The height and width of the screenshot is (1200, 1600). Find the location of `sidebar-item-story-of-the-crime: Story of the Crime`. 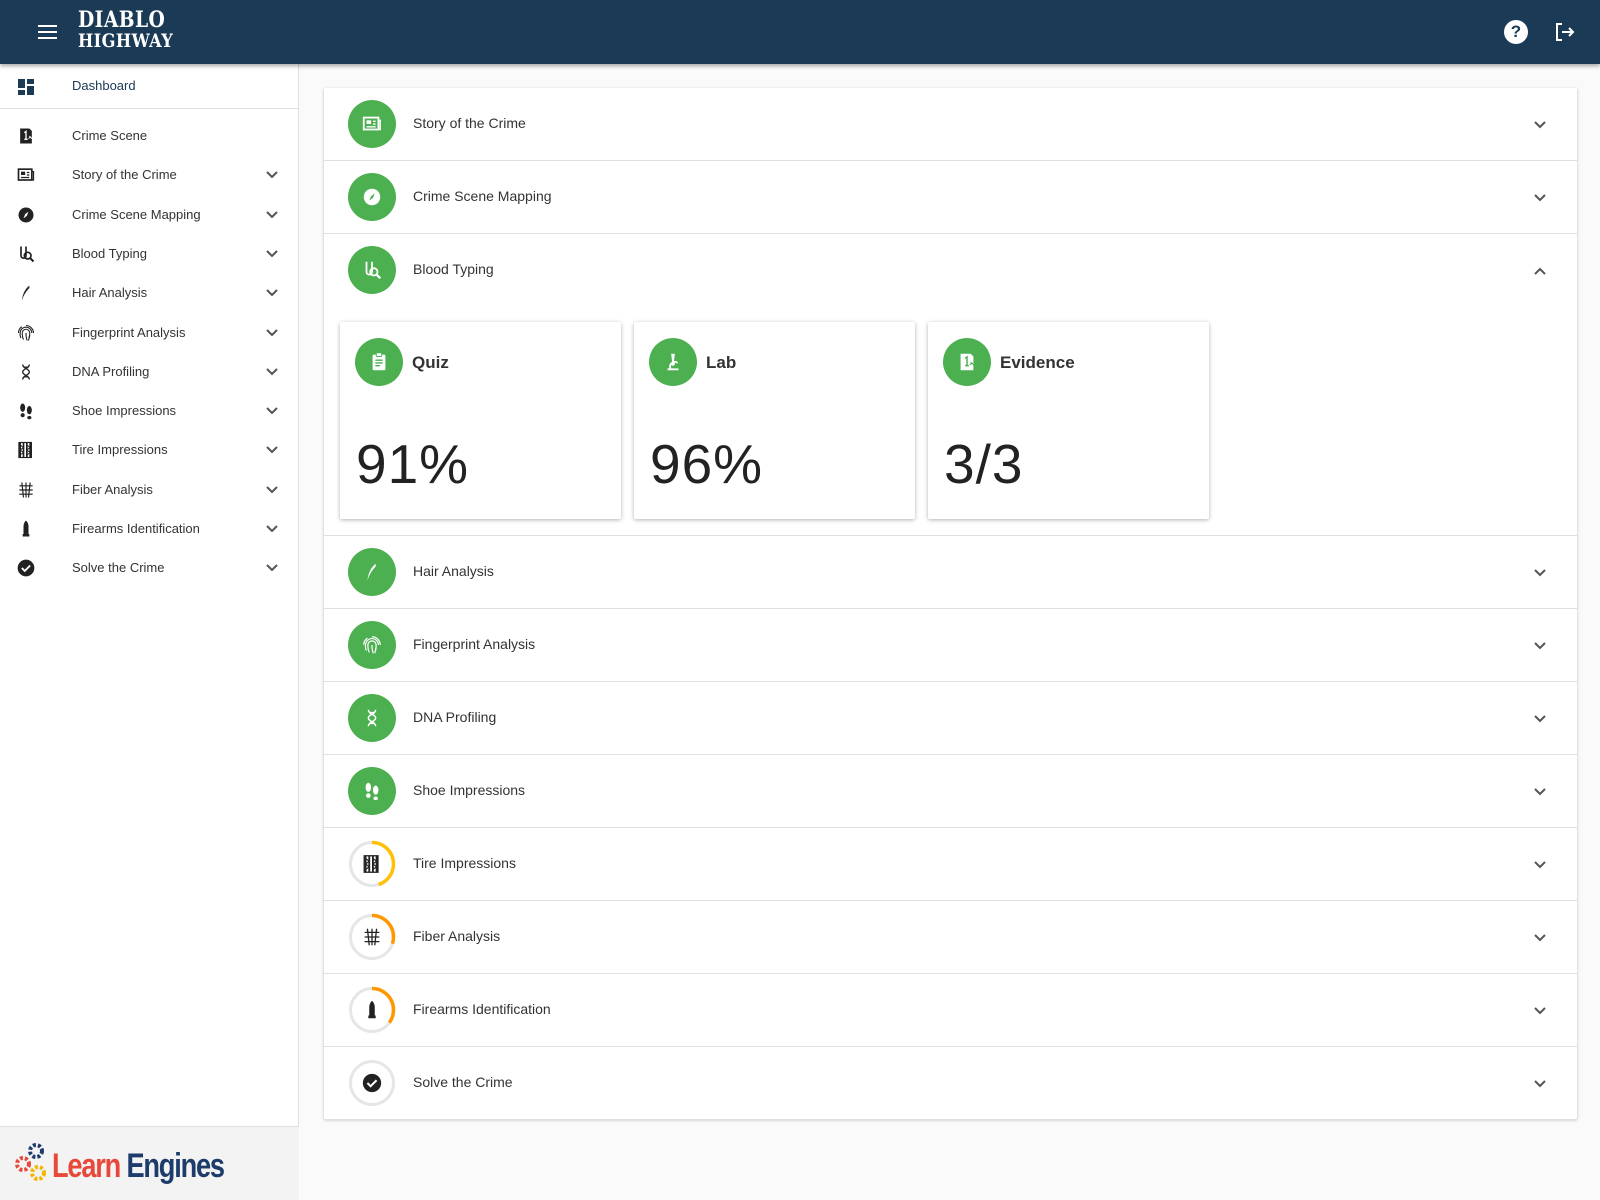

sidebar-item-story-of-the-crime: Story of the Crime is located at coordinates (149, 175).